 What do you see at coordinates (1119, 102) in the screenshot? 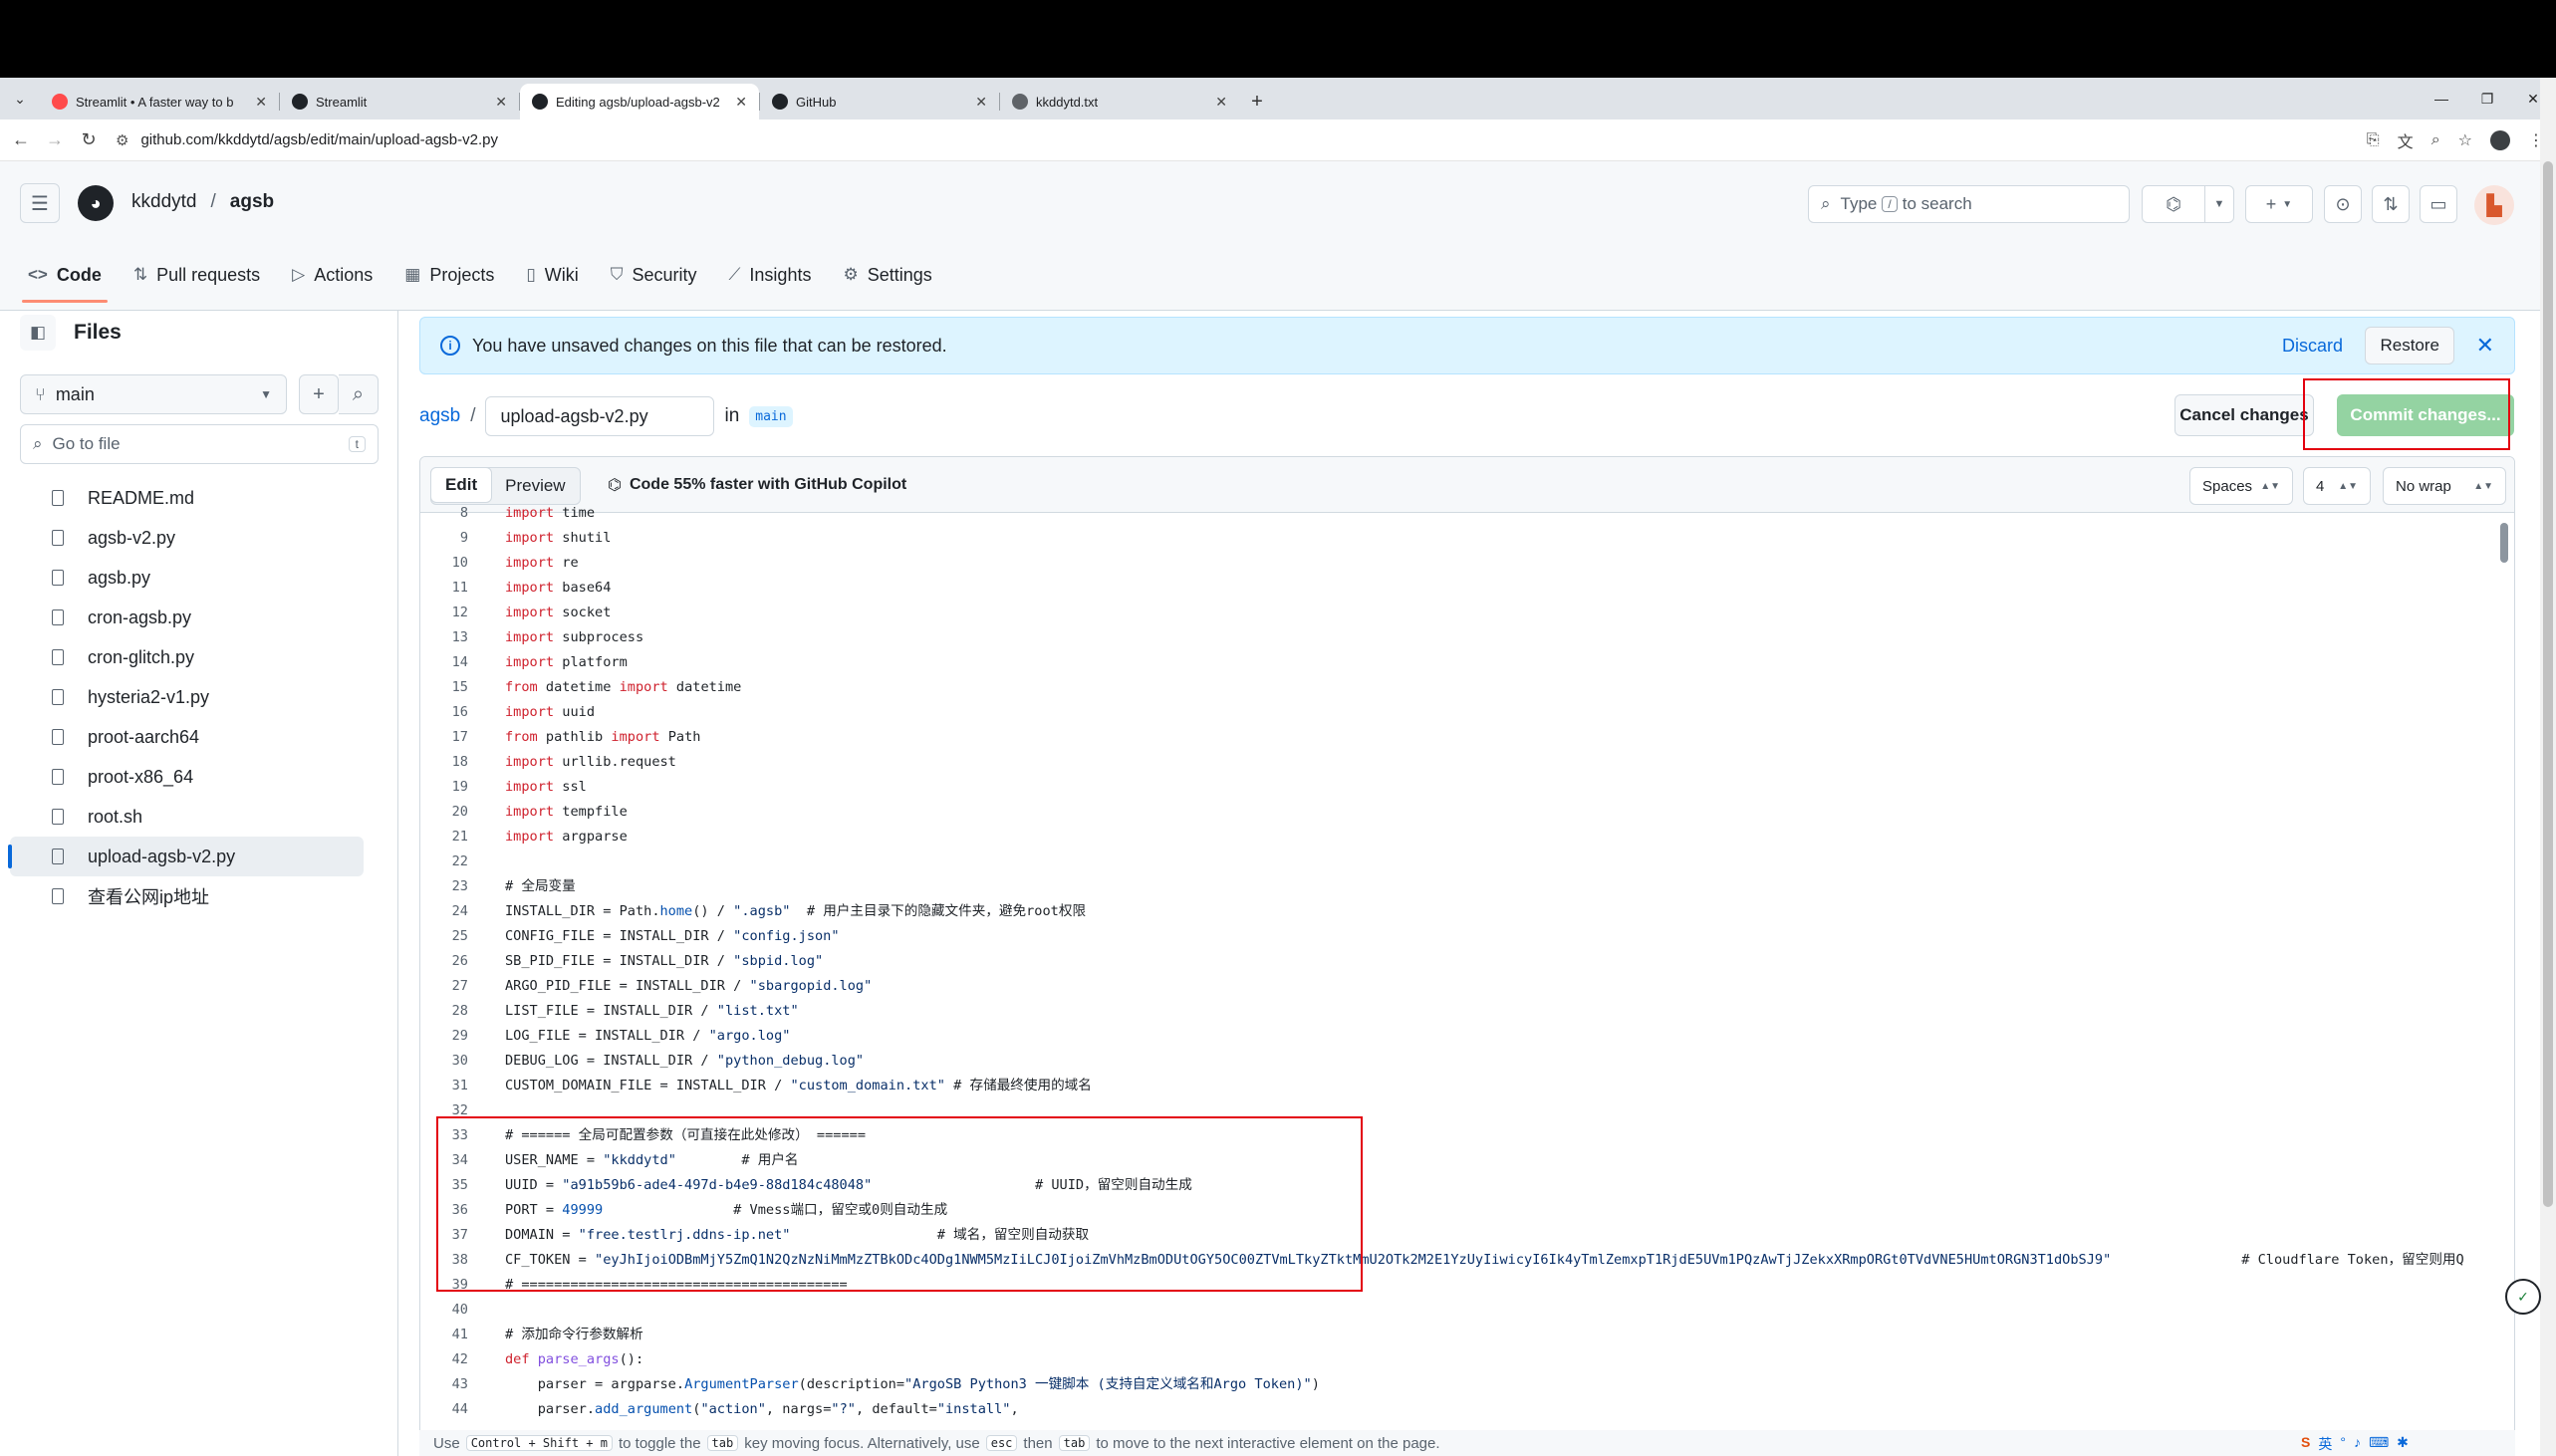
I see `browser-tab: kkddytd.txt ✕` at bounding box center [1119, 102].